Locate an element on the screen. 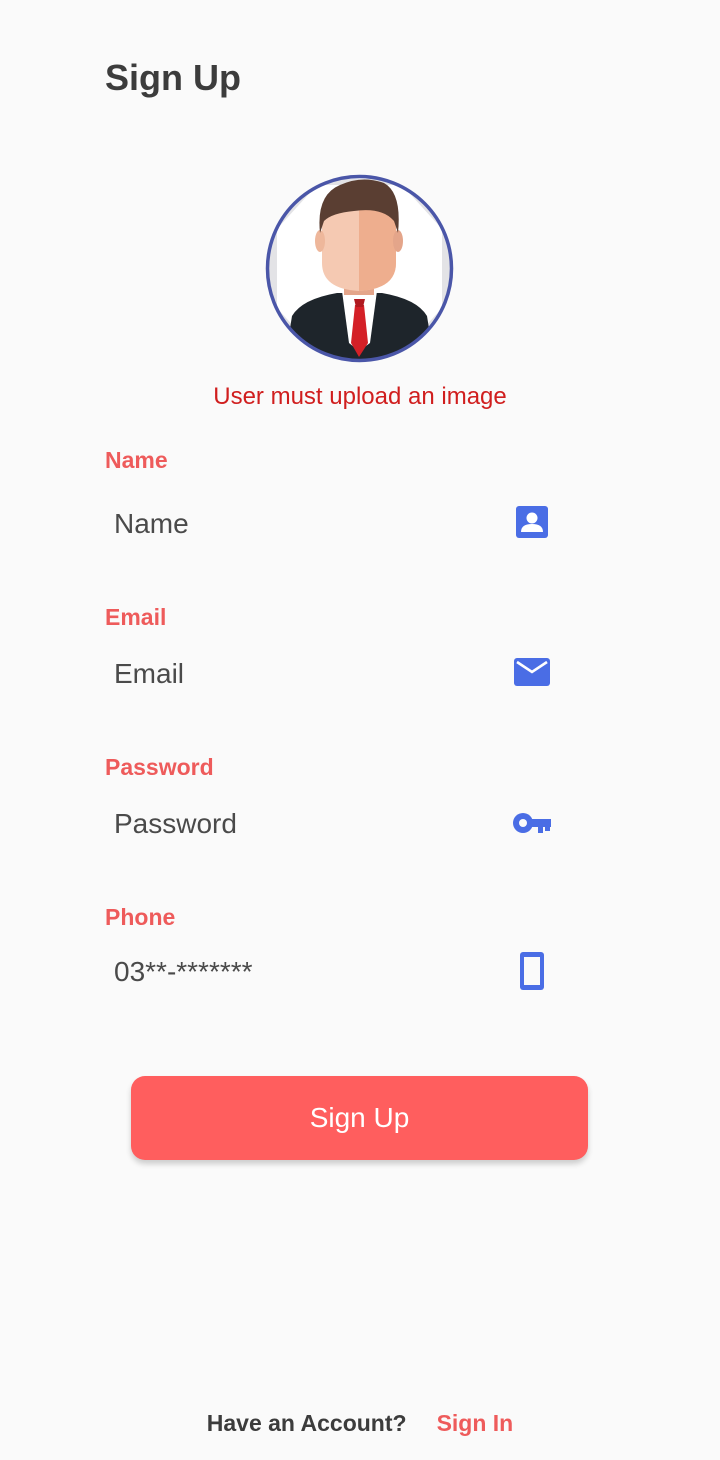 The image size is (720, 1460). avatar-icon is located at coordinates (359, 268).